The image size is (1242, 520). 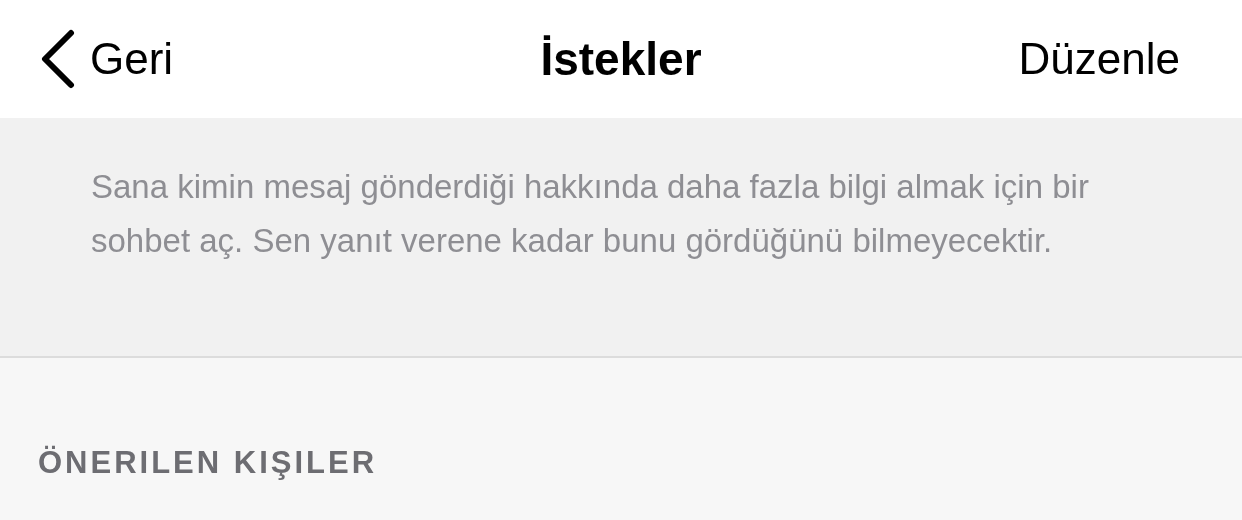 I want to click on page-title: İstekler, so click(x=621, y=59).